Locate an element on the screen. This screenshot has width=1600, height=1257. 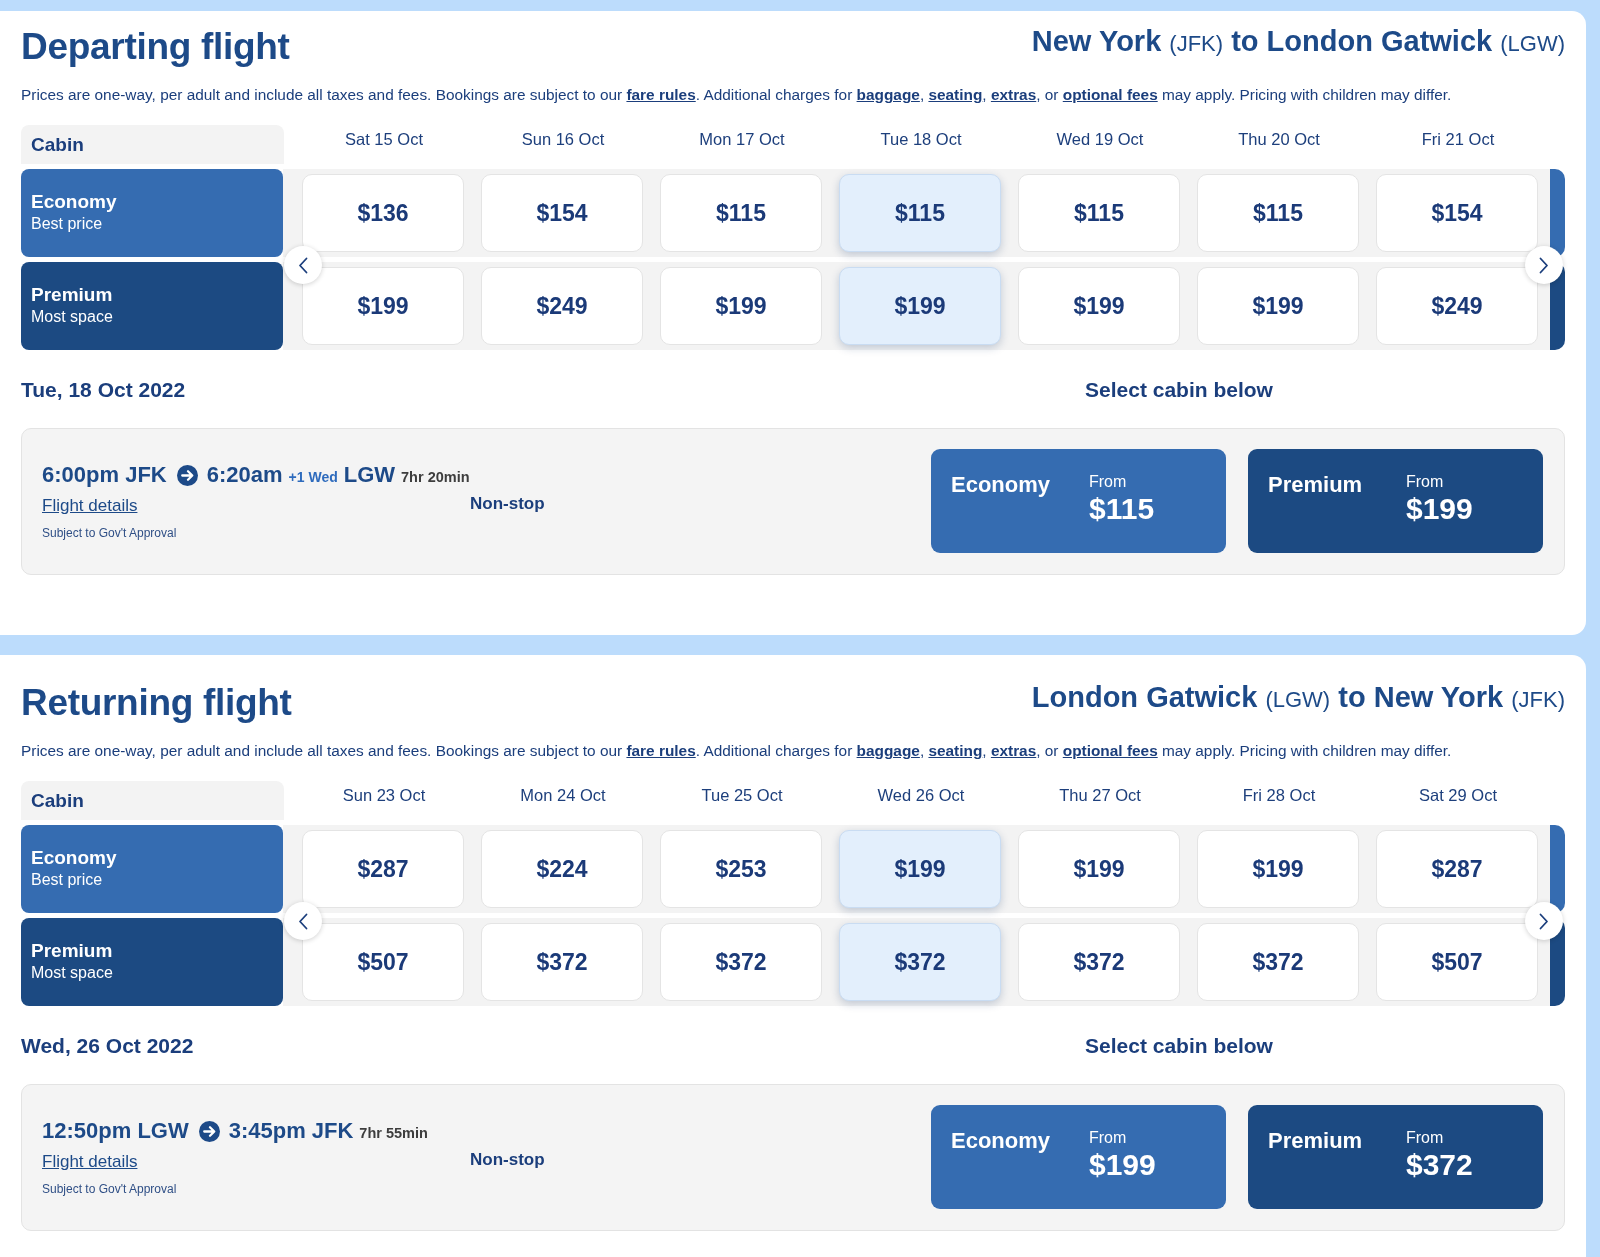
date-header: Mon 24 Oct is located at coordinates (563, 795).